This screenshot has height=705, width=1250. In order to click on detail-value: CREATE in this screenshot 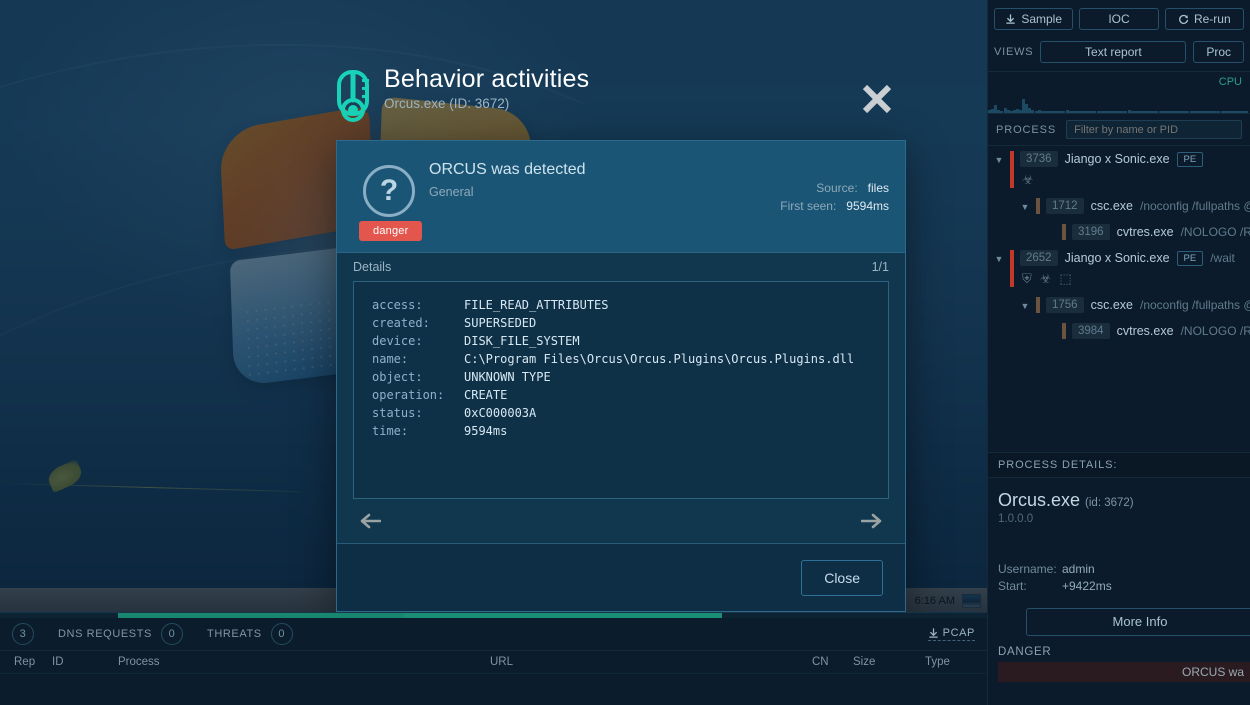, I will do `click(486, 395)`.